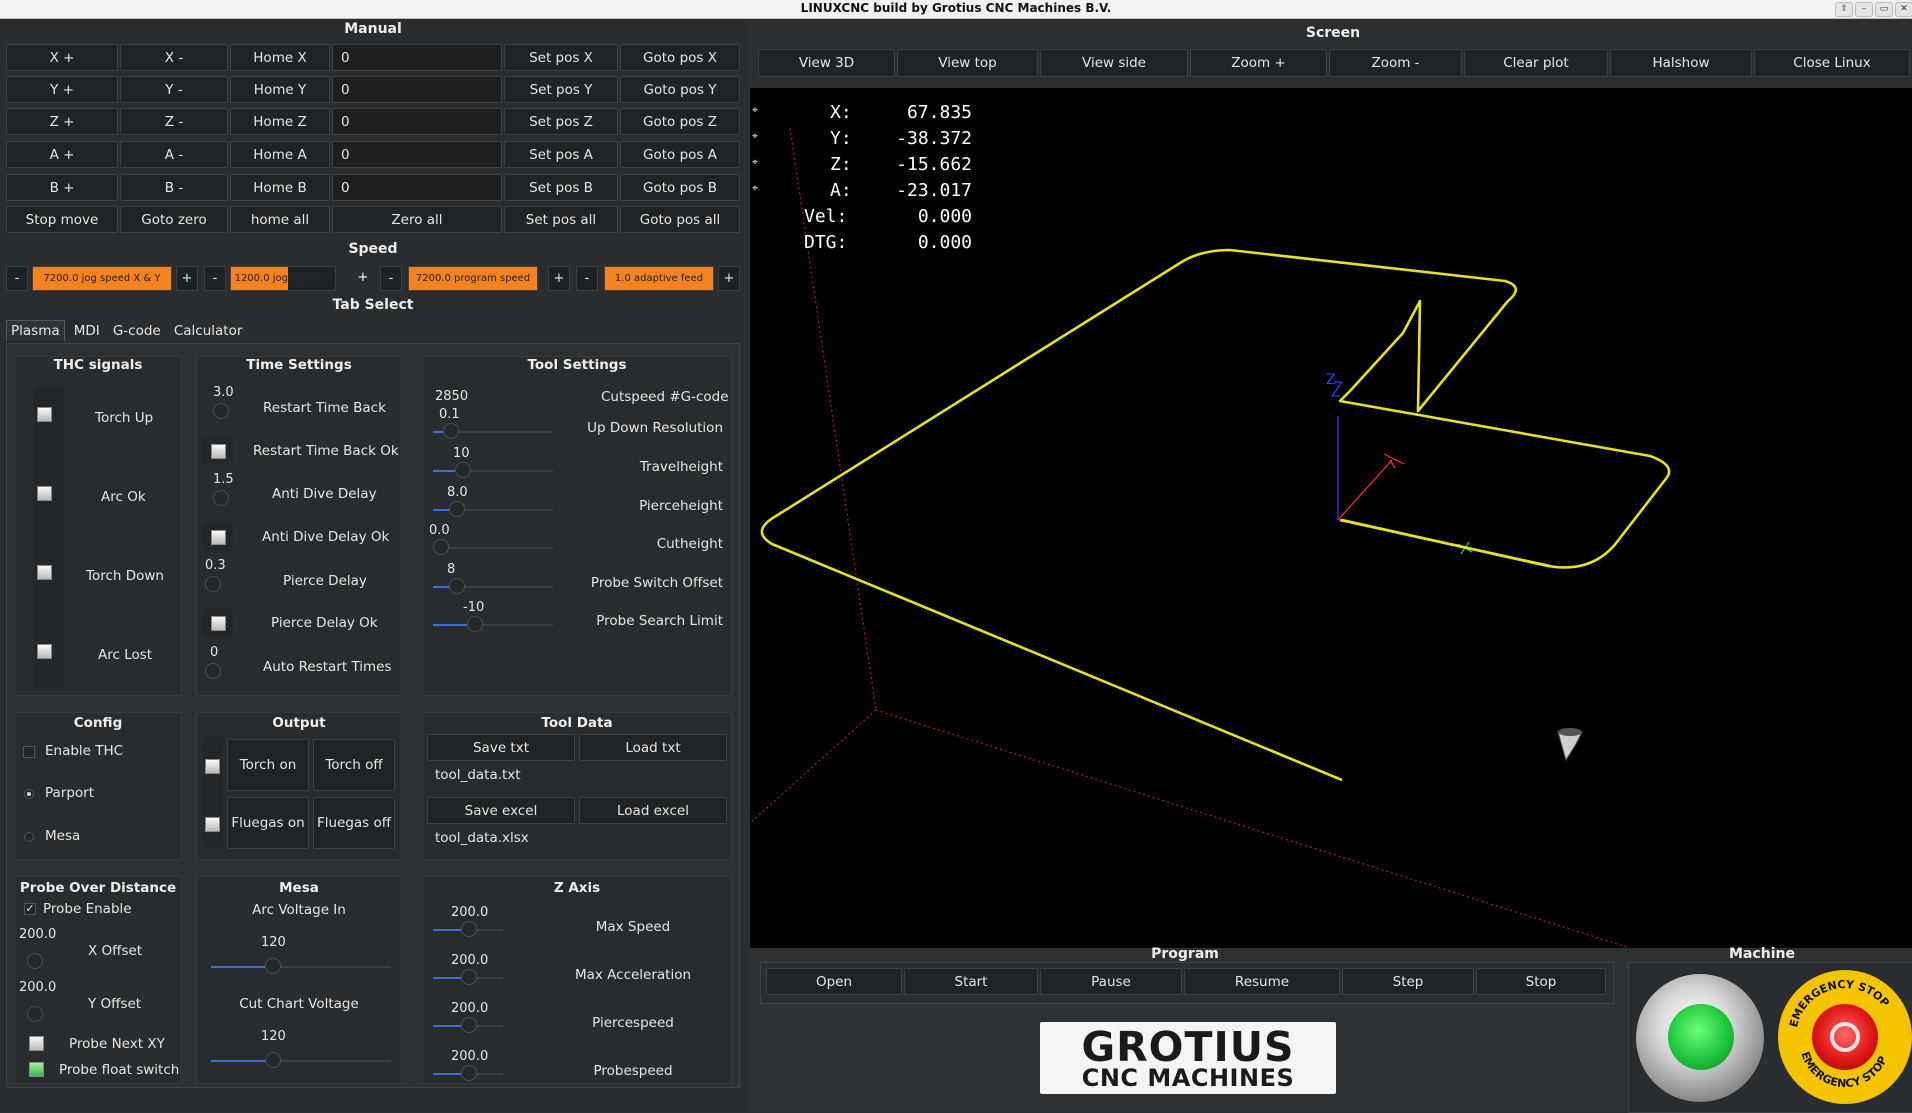 Image resolution: width=1912 pixels, height=1113 pixels. Describe the element at coordinates (561, 57) in the screenshot. I see `set-pos-x-button: Set pos X` at that location.